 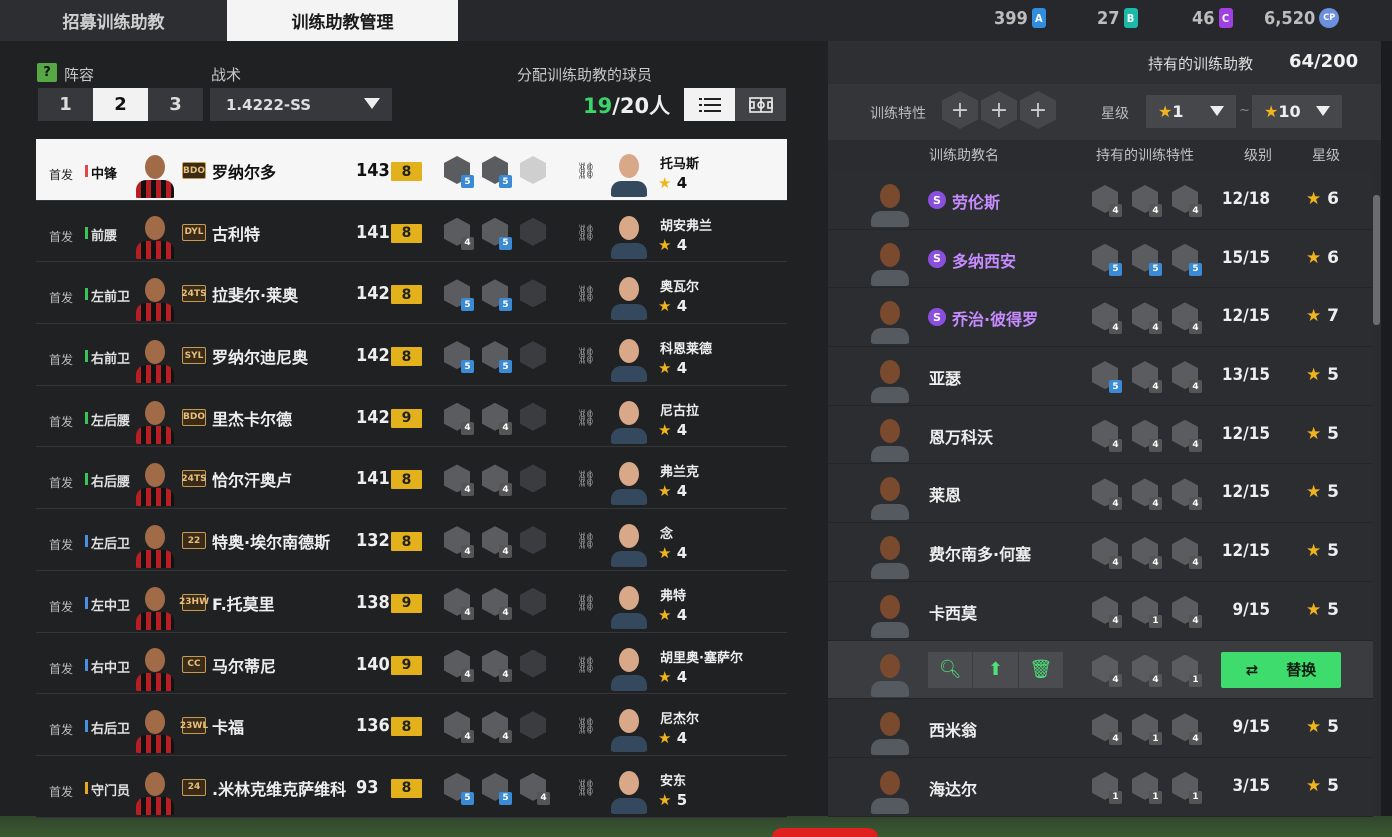 What do you see at coordinates (411, 601) in the screenshot?
I see `player-row: 首发 左中卫 23HW F.托莫里 138 9 4 4 ⛓ 弗特 ★ 4` at bounding box center [411, 601].